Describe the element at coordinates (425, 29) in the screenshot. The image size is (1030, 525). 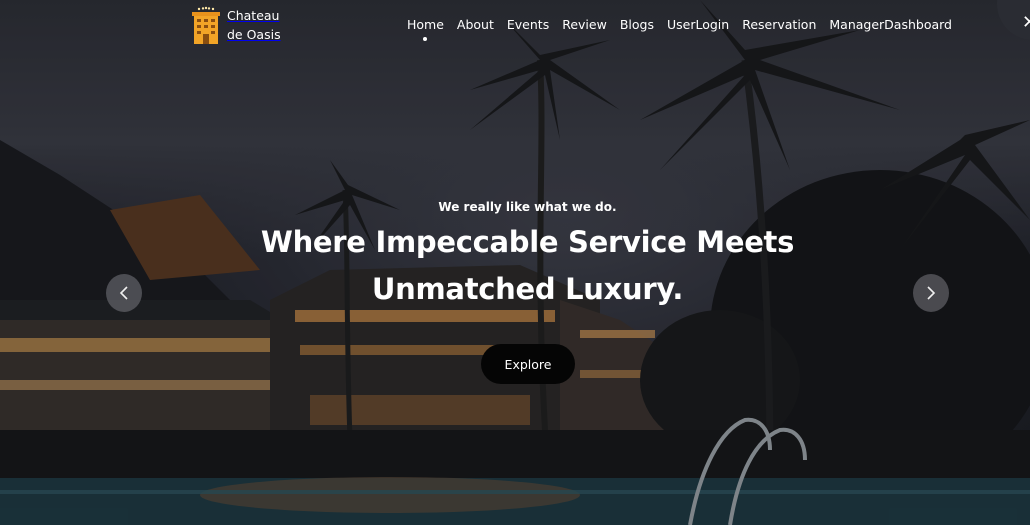
I see `nav-home: Home` at that location.